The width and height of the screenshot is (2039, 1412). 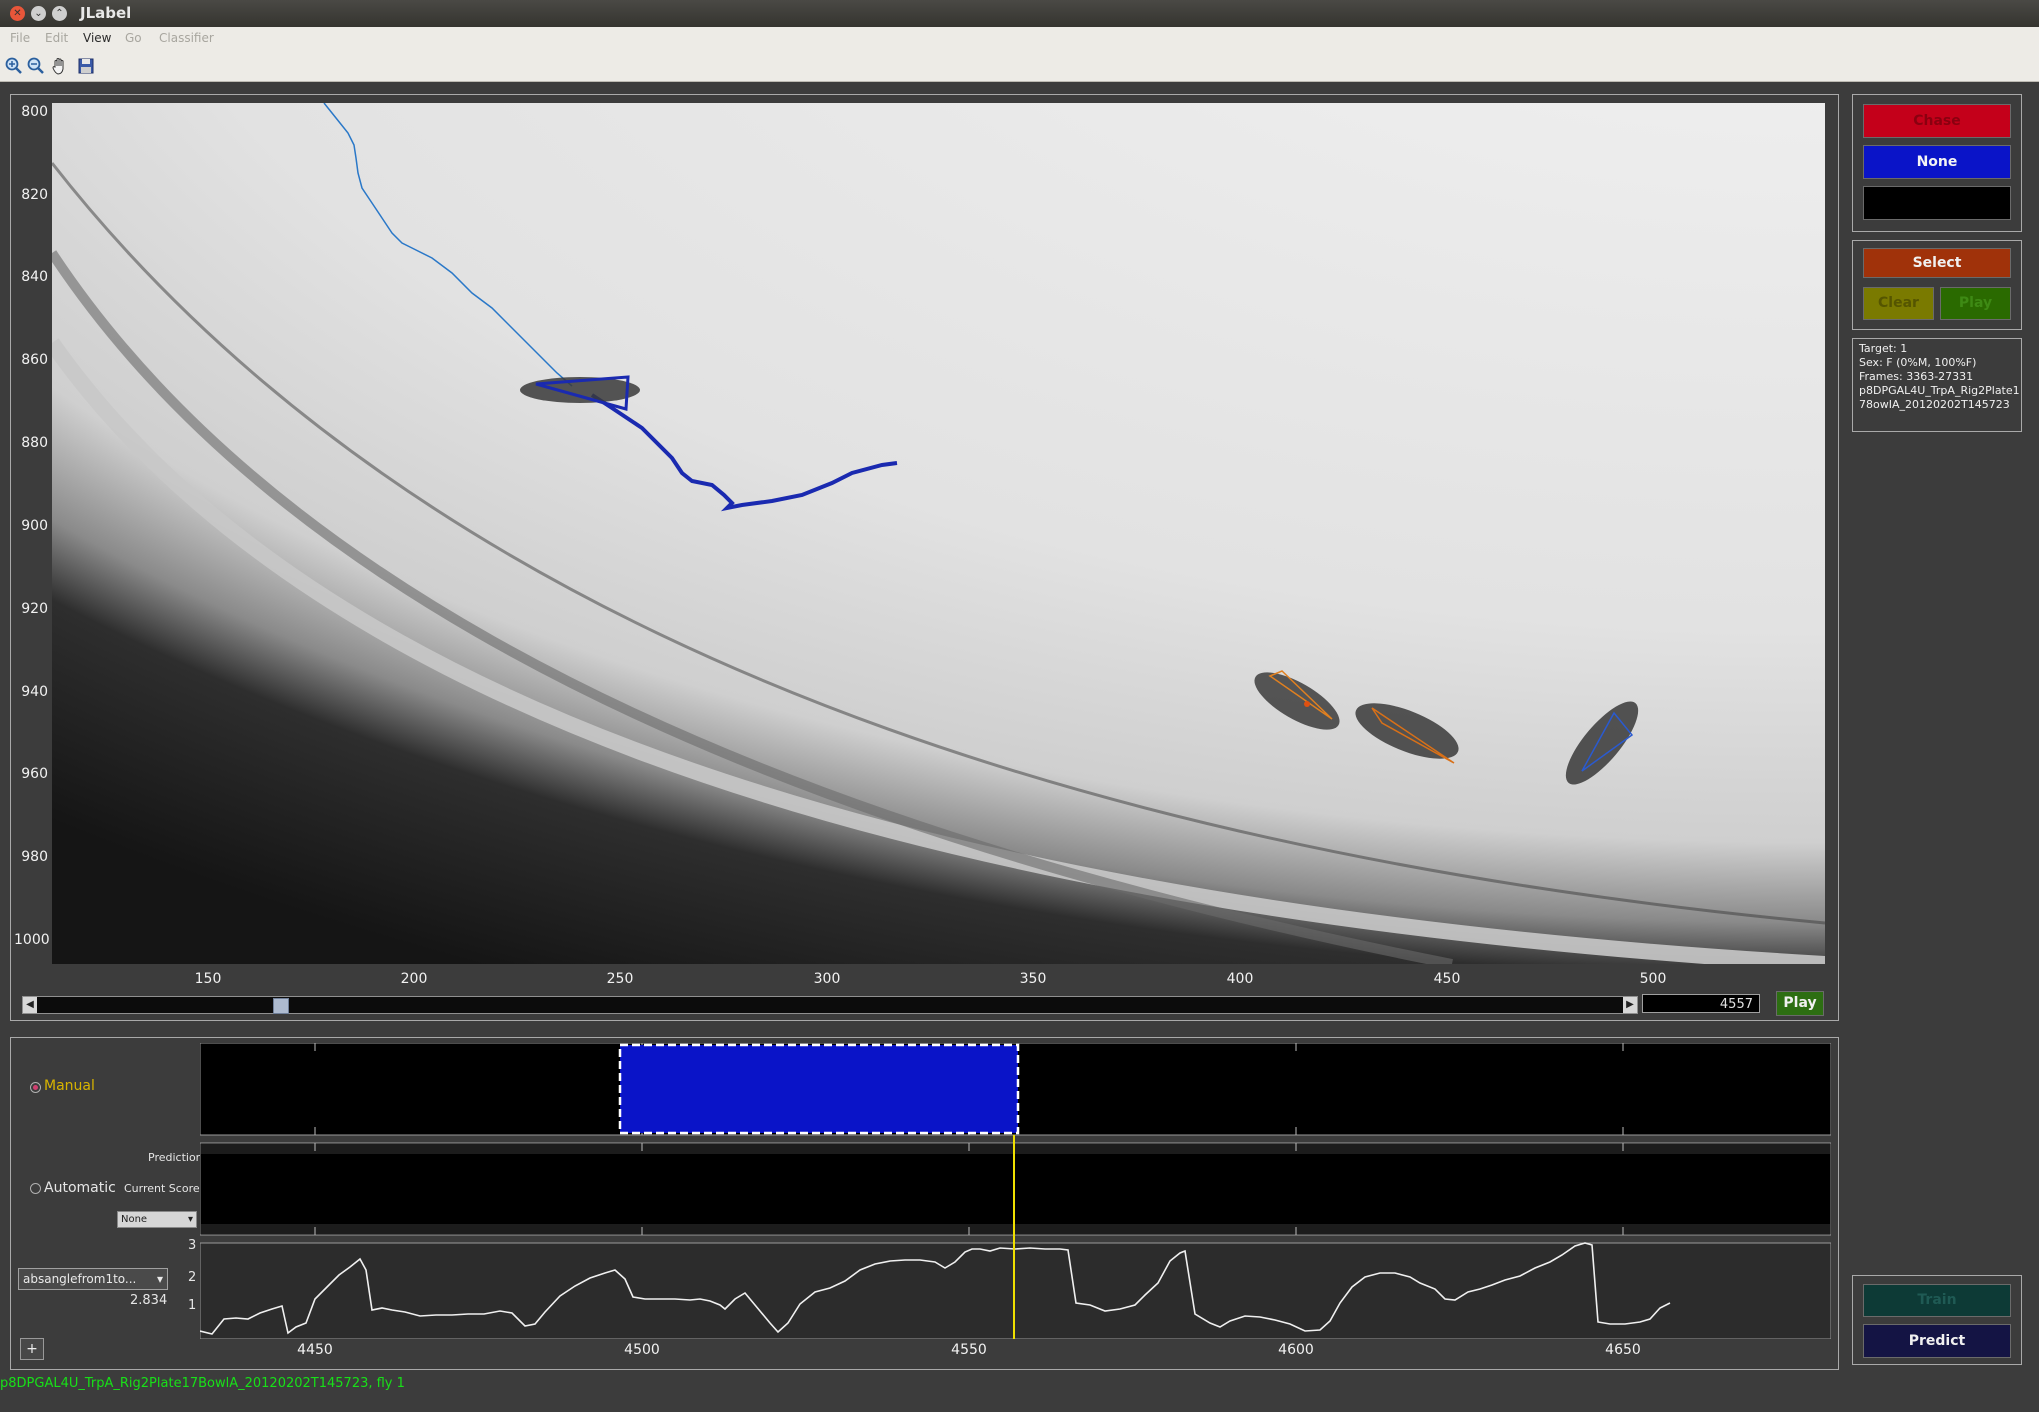 What do you see at coordinates (192, 1305) in the screenshot?
I see `scores-y-tick: 1` at bounding box center [192, 1305].